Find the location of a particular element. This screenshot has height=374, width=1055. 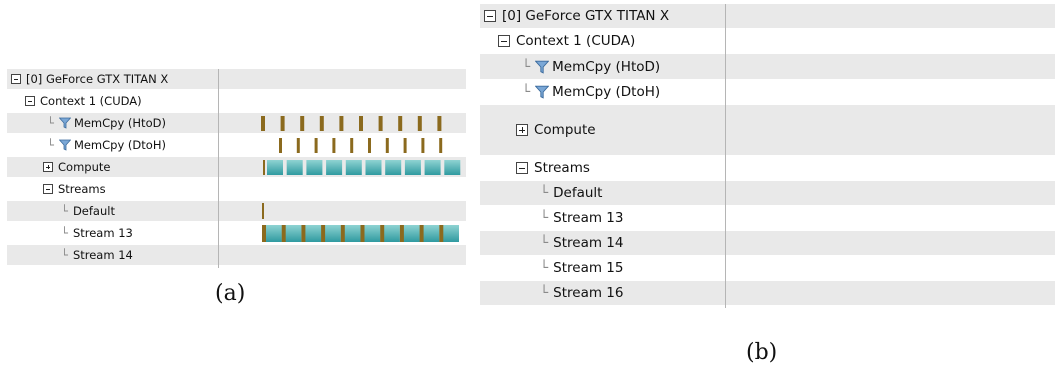

caption-b: (b) is located at coordinates (762, 352).